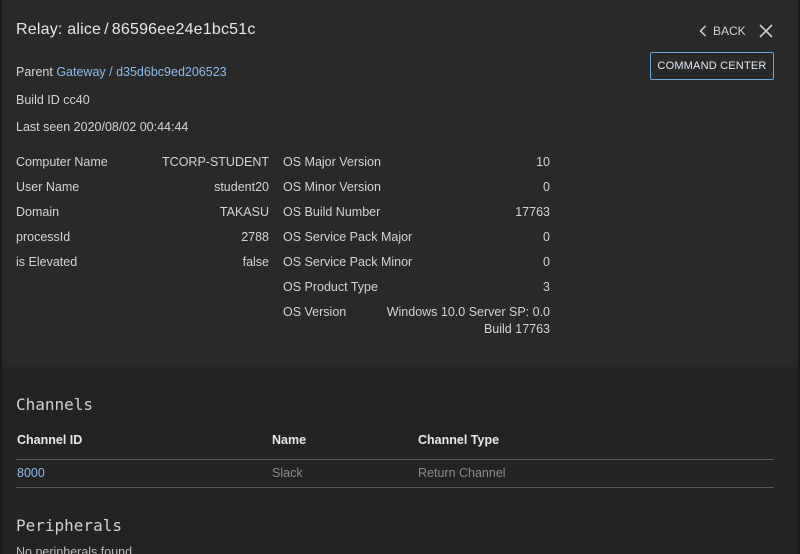 The image size is (800, 554). Describe the element at coordinates (244, 212) in the screenshot. I see `property-value: TAKASU` at that location.